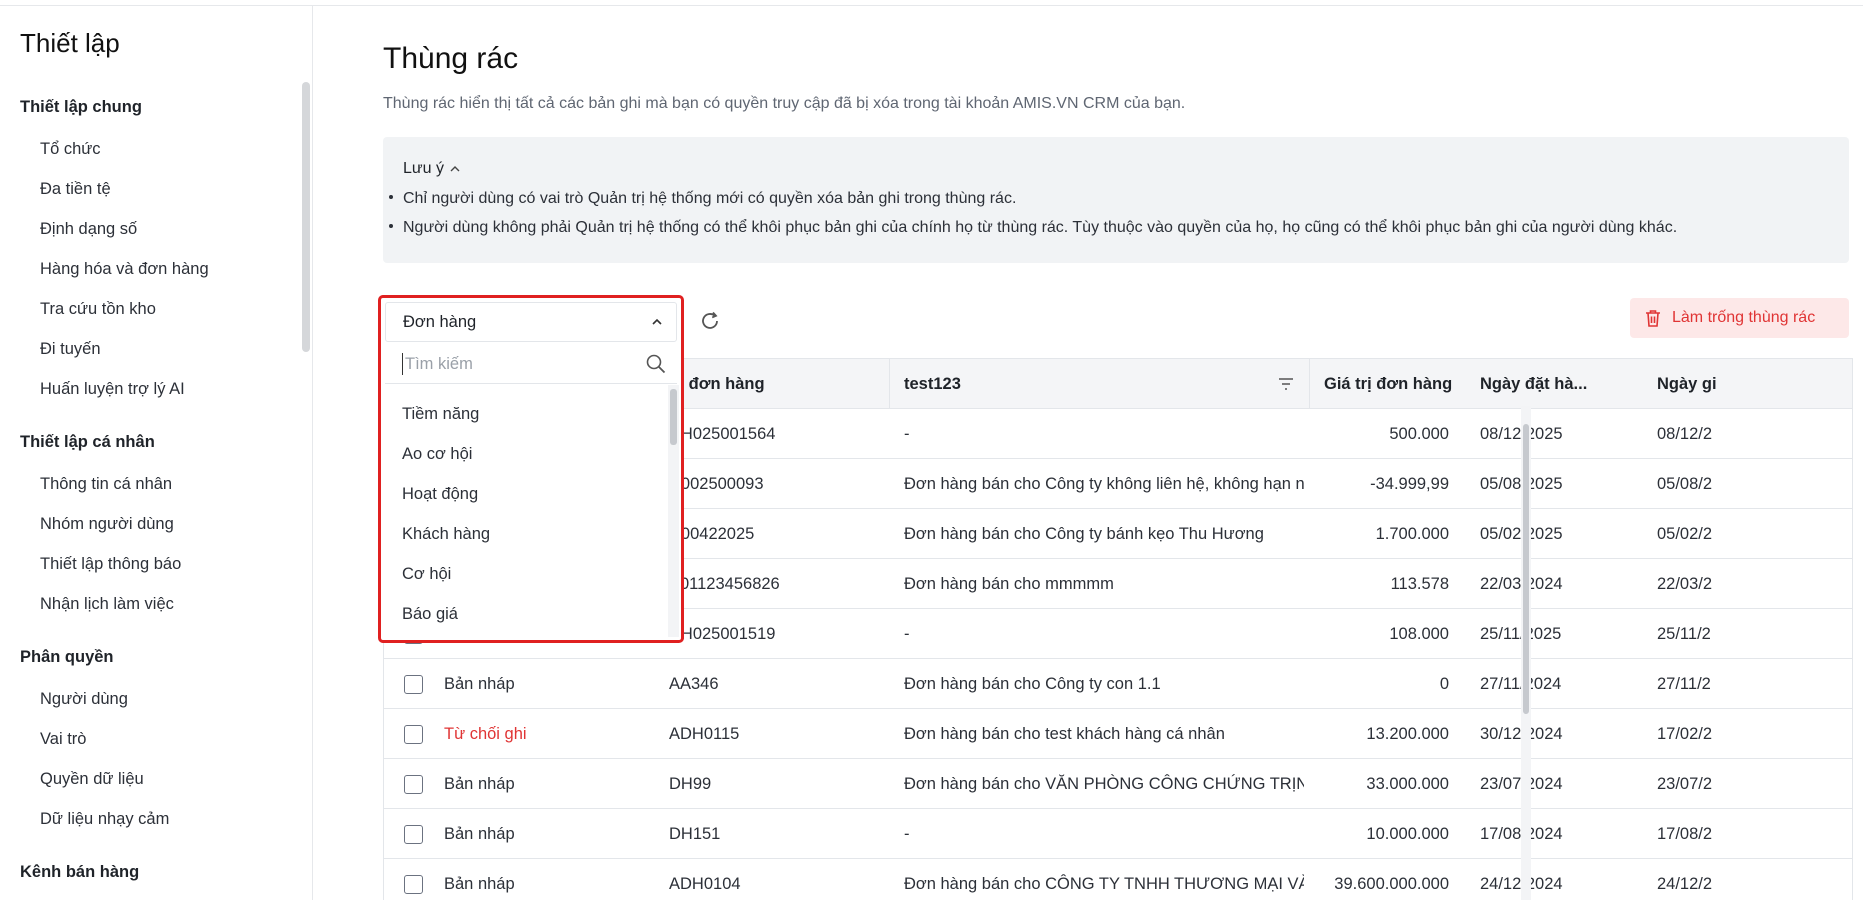  I want to click on sidebar-item-routes: Đi tuyến, so click(70, 349).